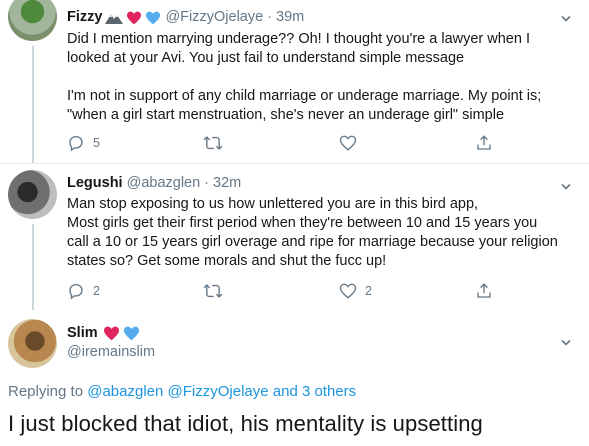  What do you see at coordinates (84, 17) in the screenshot?
I see `author-name: Fizzy` at bounding box center [84, 17].